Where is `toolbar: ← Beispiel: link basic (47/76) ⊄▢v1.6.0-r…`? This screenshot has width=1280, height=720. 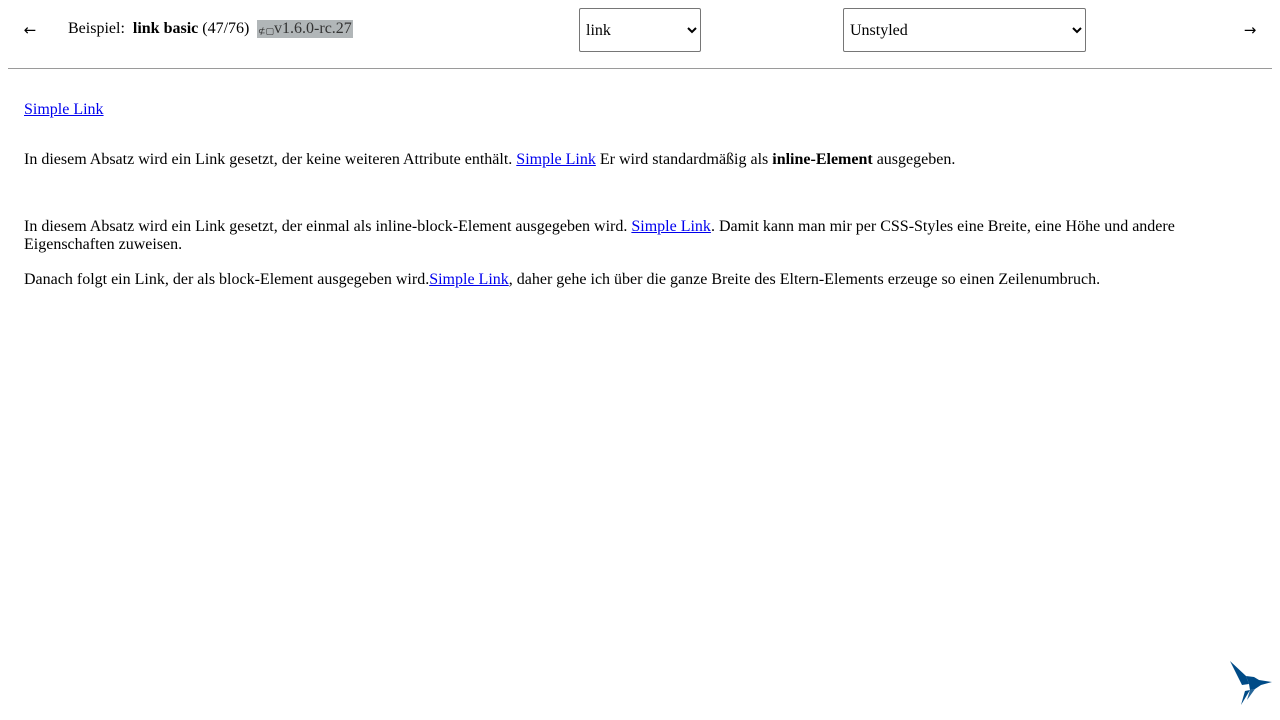 toolbar: ← Beispiel: link basic (47/76) ⊄▢v1.6.0-r… is located at coordinates (640, 30).